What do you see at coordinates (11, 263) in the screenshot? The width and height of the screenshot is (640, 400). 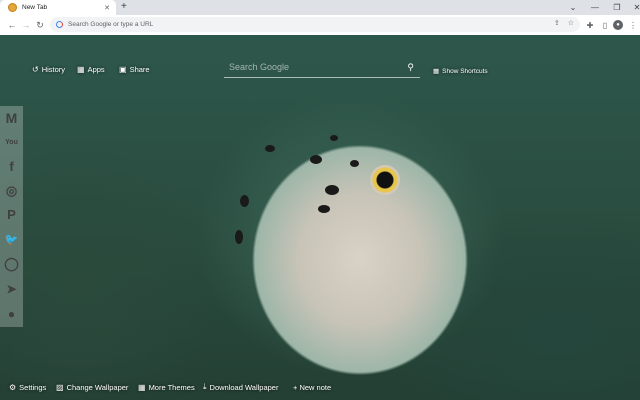 I see `whatsapp-icon: ◯` at bounding box center [11, 263].